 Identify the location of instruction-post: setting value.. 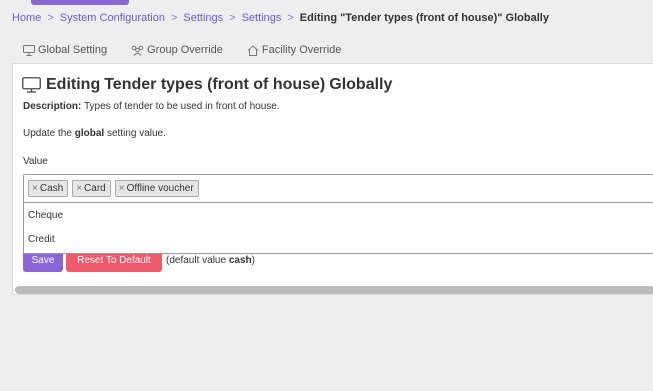
(136, 133).